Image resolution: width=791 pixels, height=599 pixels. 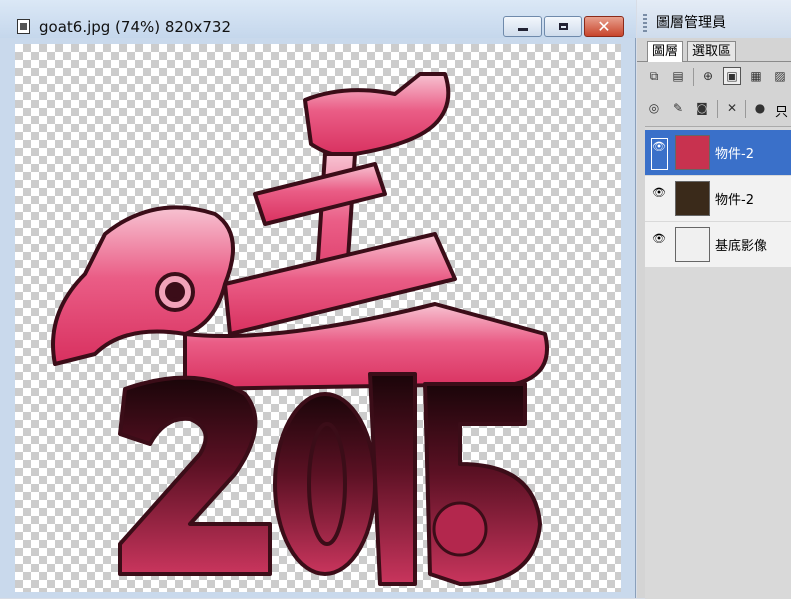 What do you see at coordinates (732, 108) in the screenshot?
I see `delete-icon: ✕` at bounding box center [732, 108].